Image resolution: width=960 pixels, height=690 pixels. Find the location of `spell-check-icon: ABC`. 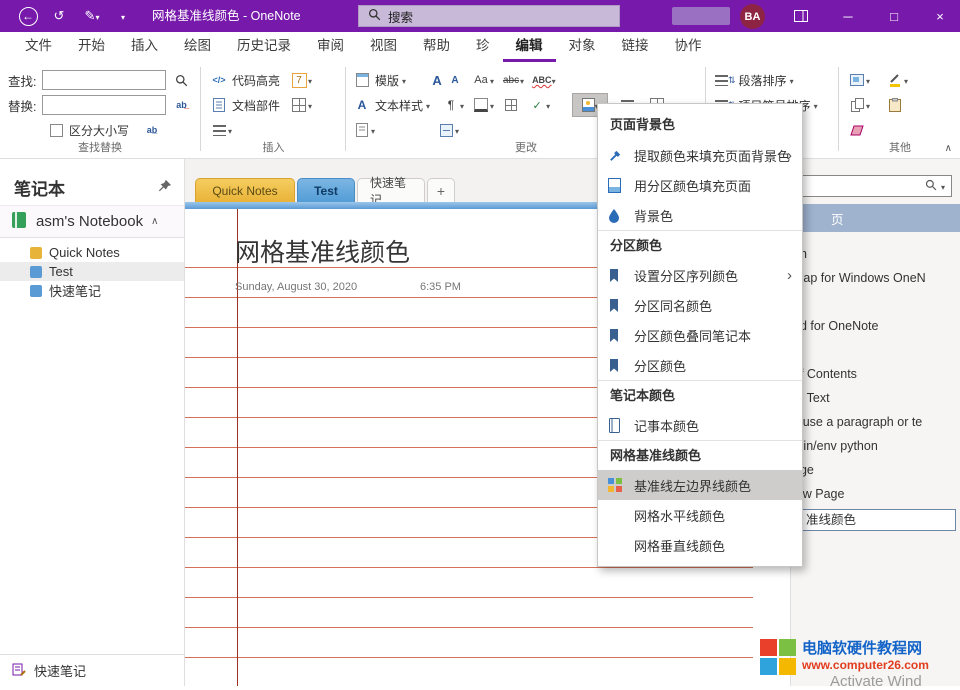

spell-check-icon: ABC is located at coordinates (542, 80).